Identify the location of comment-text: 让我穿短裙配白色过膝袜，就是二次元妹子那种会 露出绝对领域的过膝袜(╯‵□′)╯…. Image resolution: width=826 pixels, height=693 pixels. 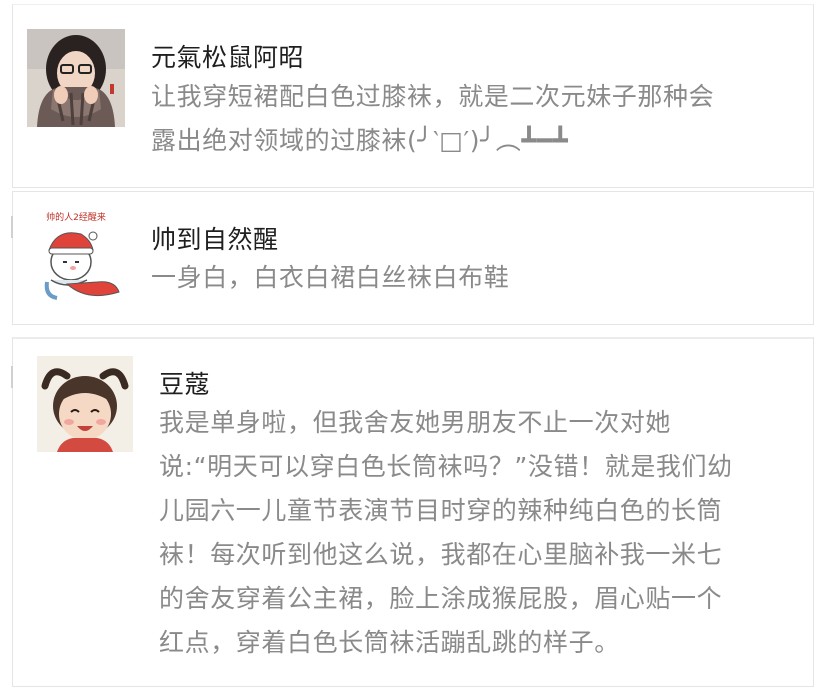
(432, 119).